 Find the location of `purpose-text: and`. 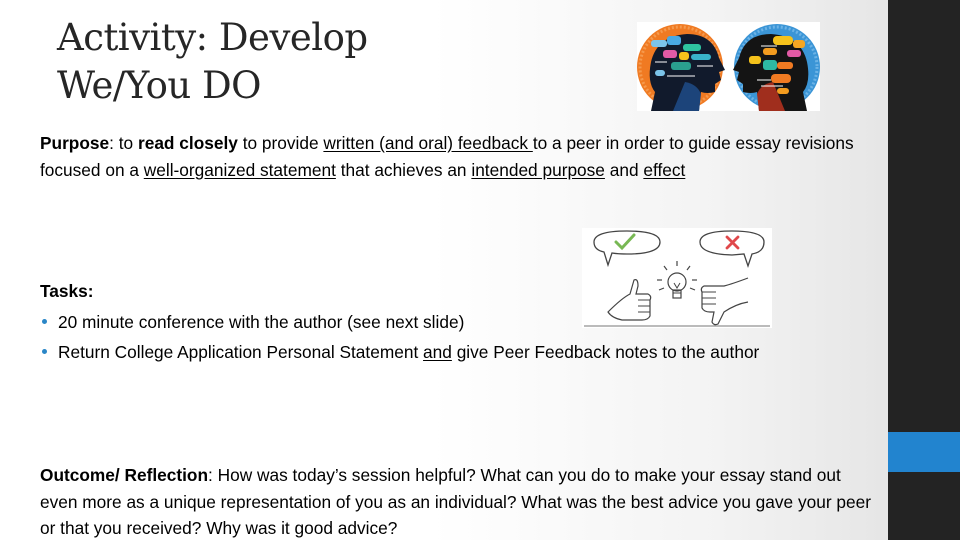

purpose-text: and is located at coordinates (624, 169).